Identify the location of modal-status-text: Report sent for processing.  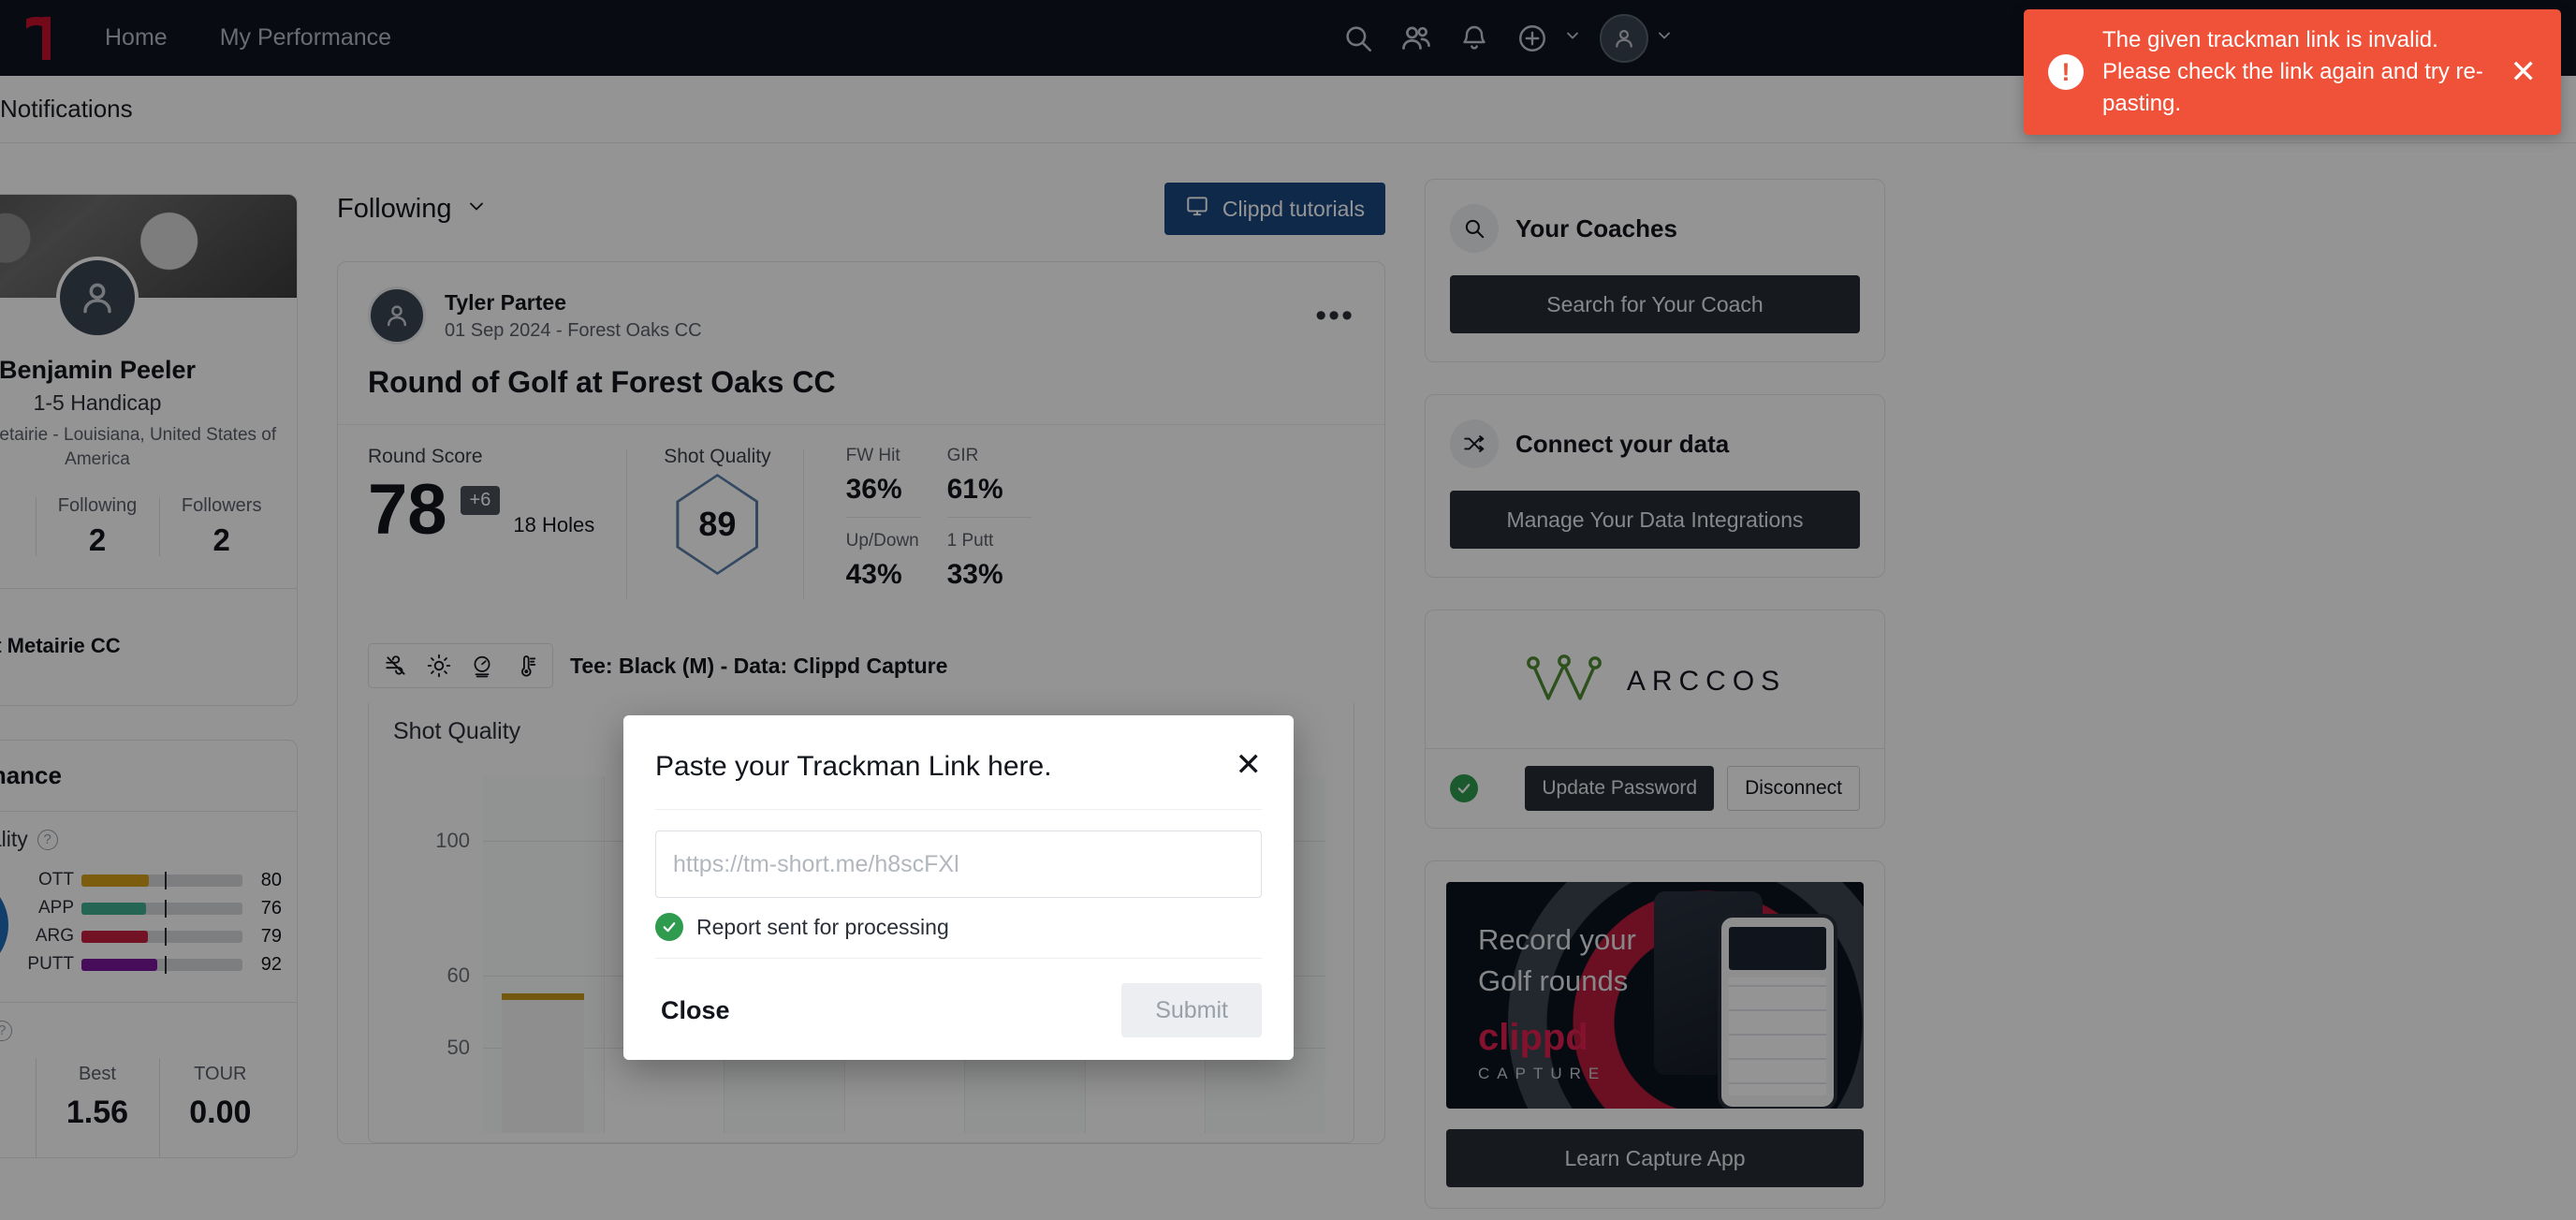
(822, 926).